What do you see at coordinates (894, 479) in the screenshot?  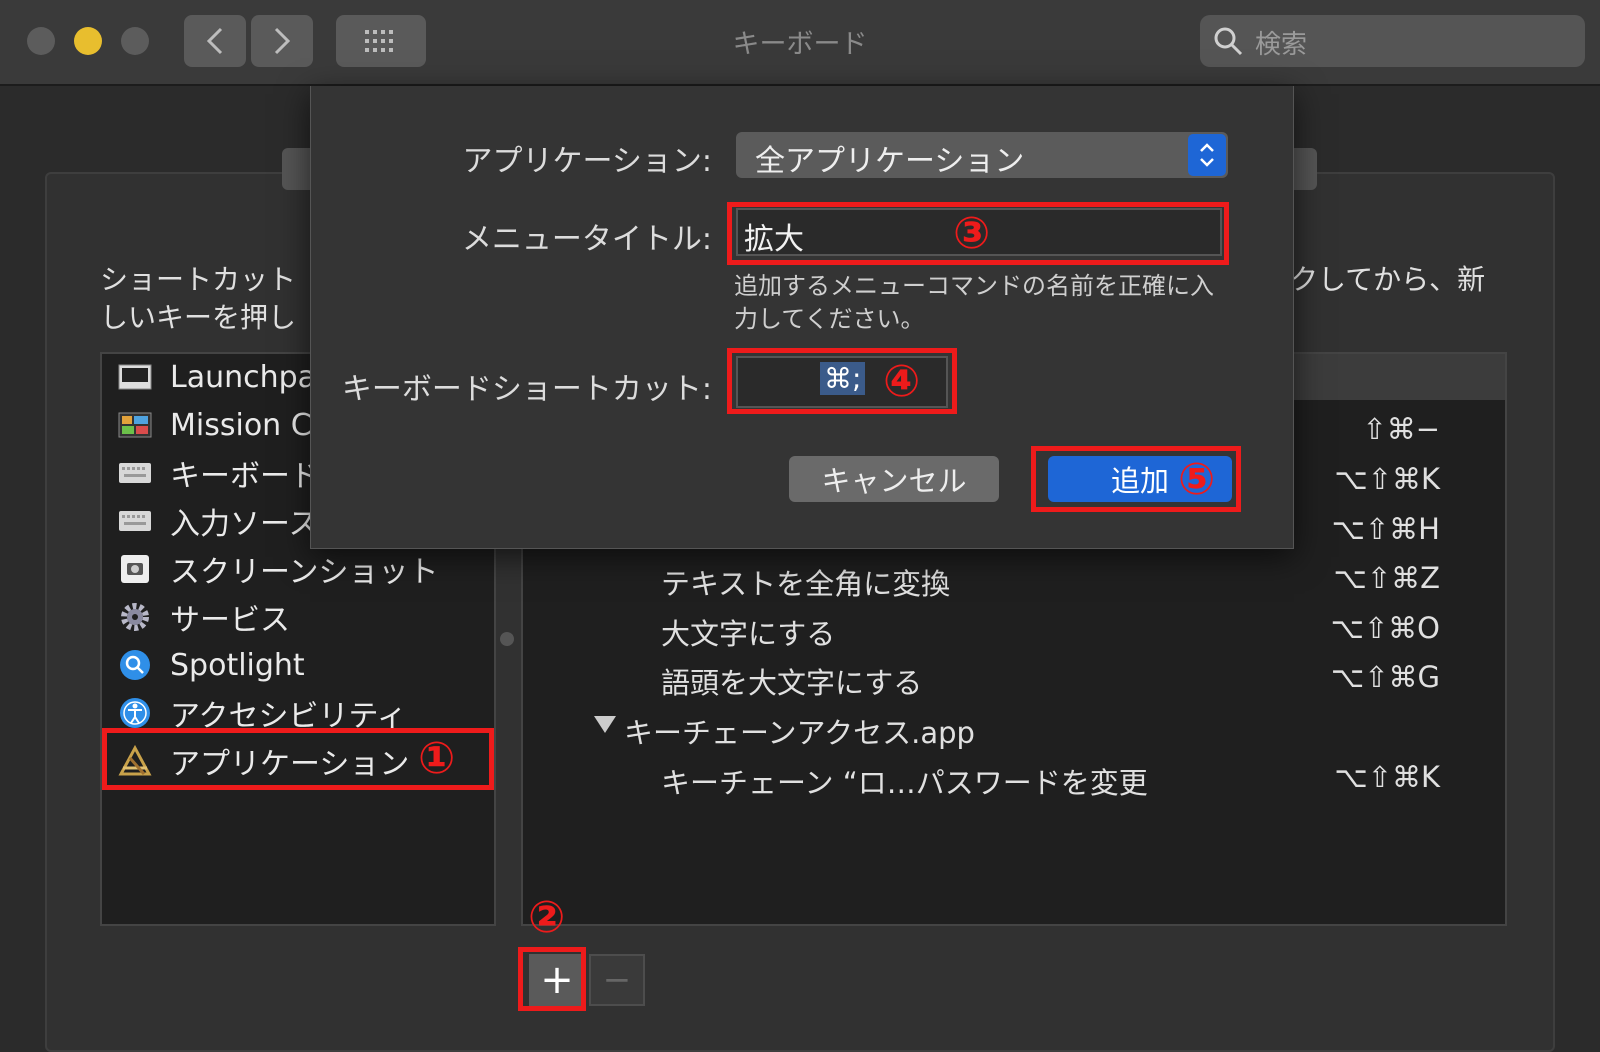 I see `cancel-button: キャンセル` at bounding box center [894, 479].